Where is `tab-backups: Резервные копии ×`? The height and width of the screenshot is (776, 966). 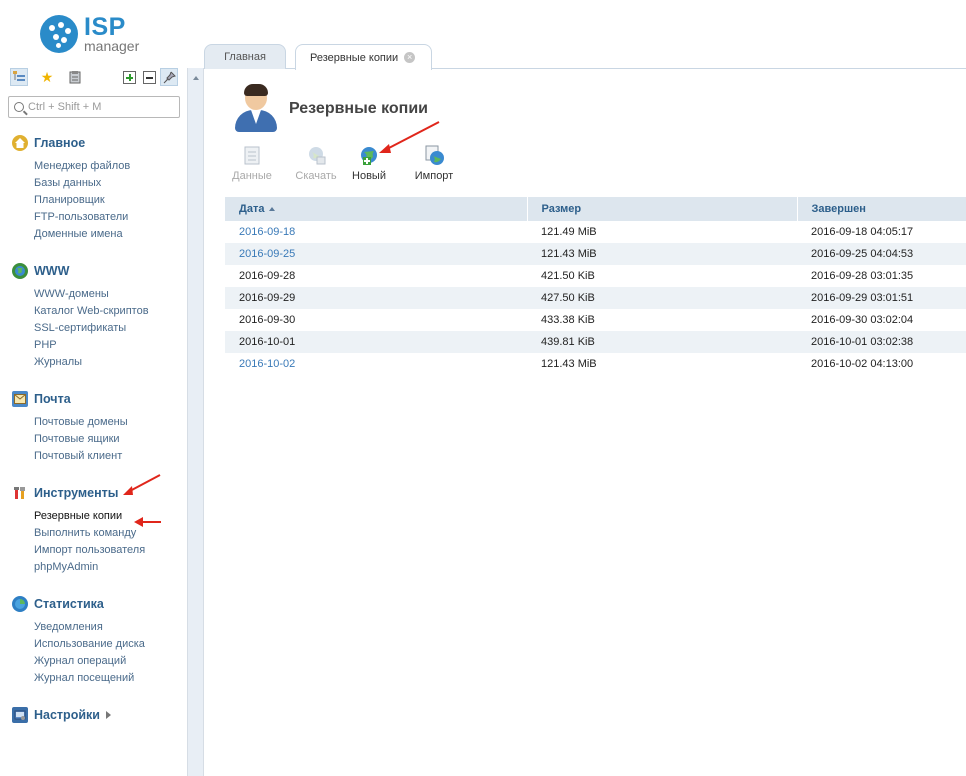 tab-backups: Резервные копии × is located at coordinates (363, 57).